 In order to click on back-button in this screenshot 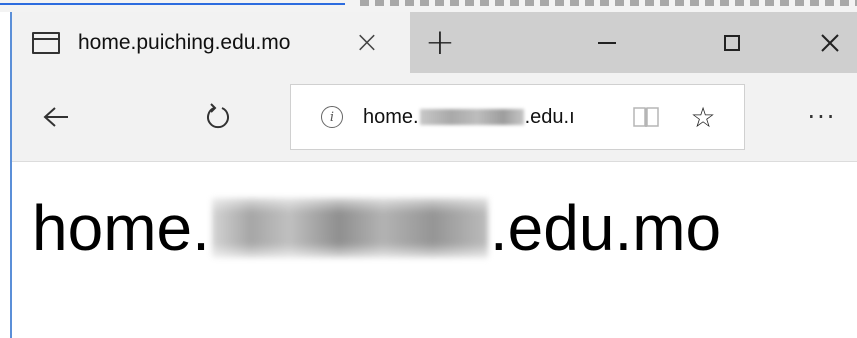, I will do `click(56, 117)`.